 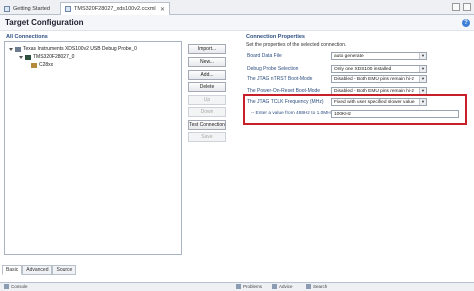 I want to click on board-data-file-label: Board Data File, so click(x=264, y=56).